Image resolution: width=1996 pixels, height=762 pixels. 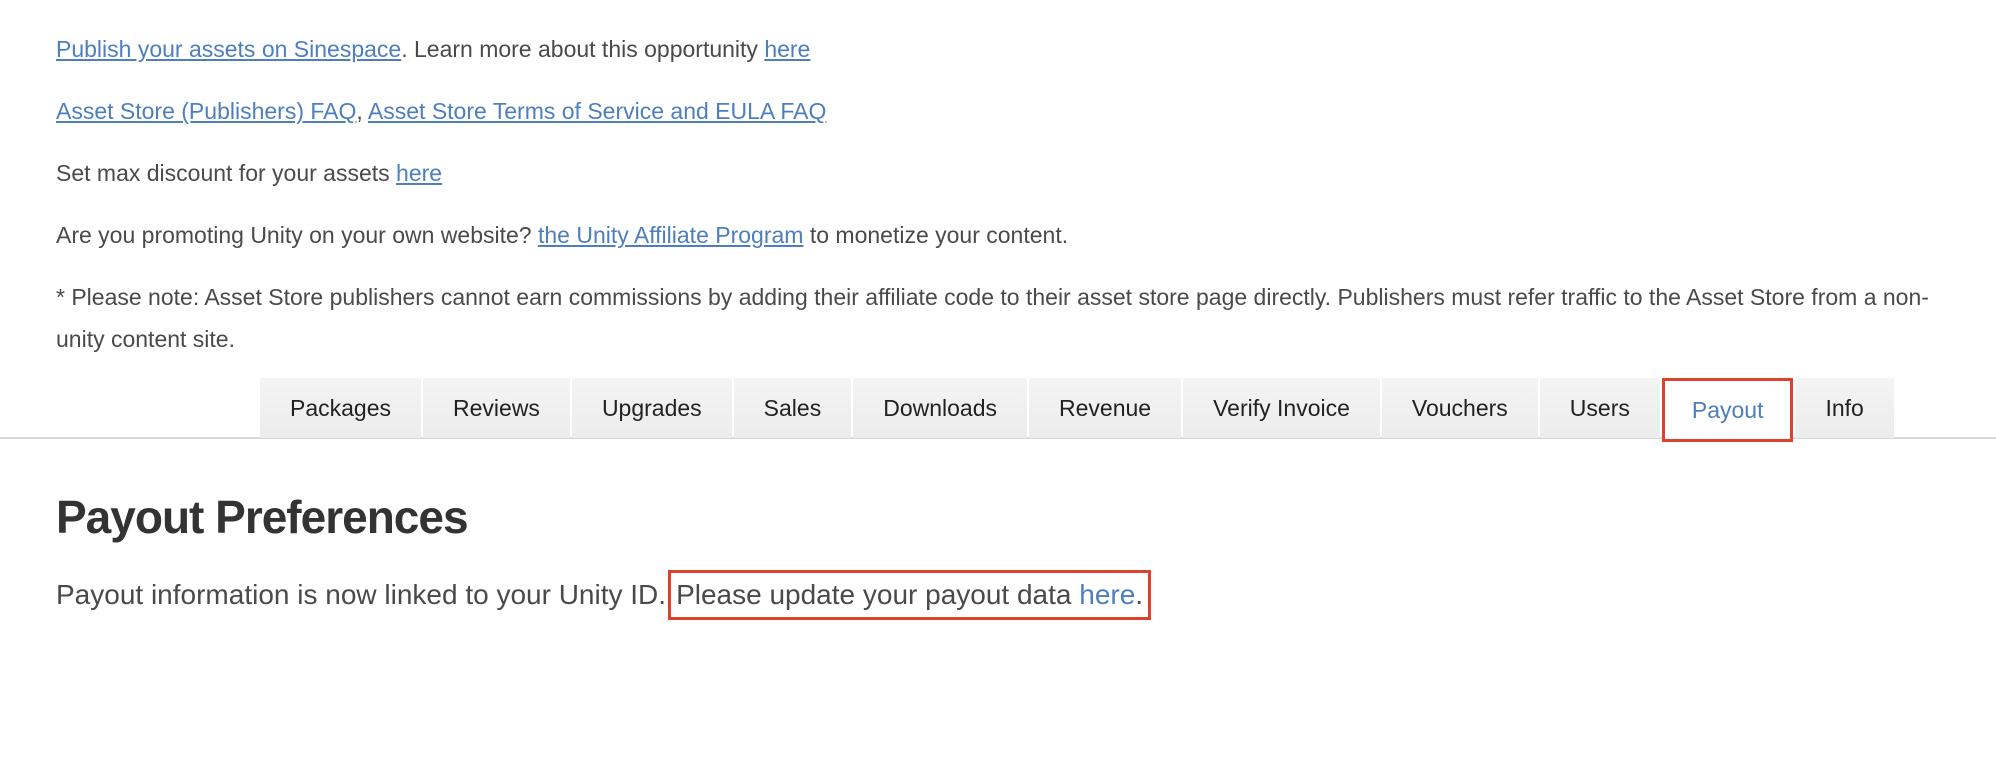 I want to click on payout-update-tail: ., so click(x=1139, y=594).